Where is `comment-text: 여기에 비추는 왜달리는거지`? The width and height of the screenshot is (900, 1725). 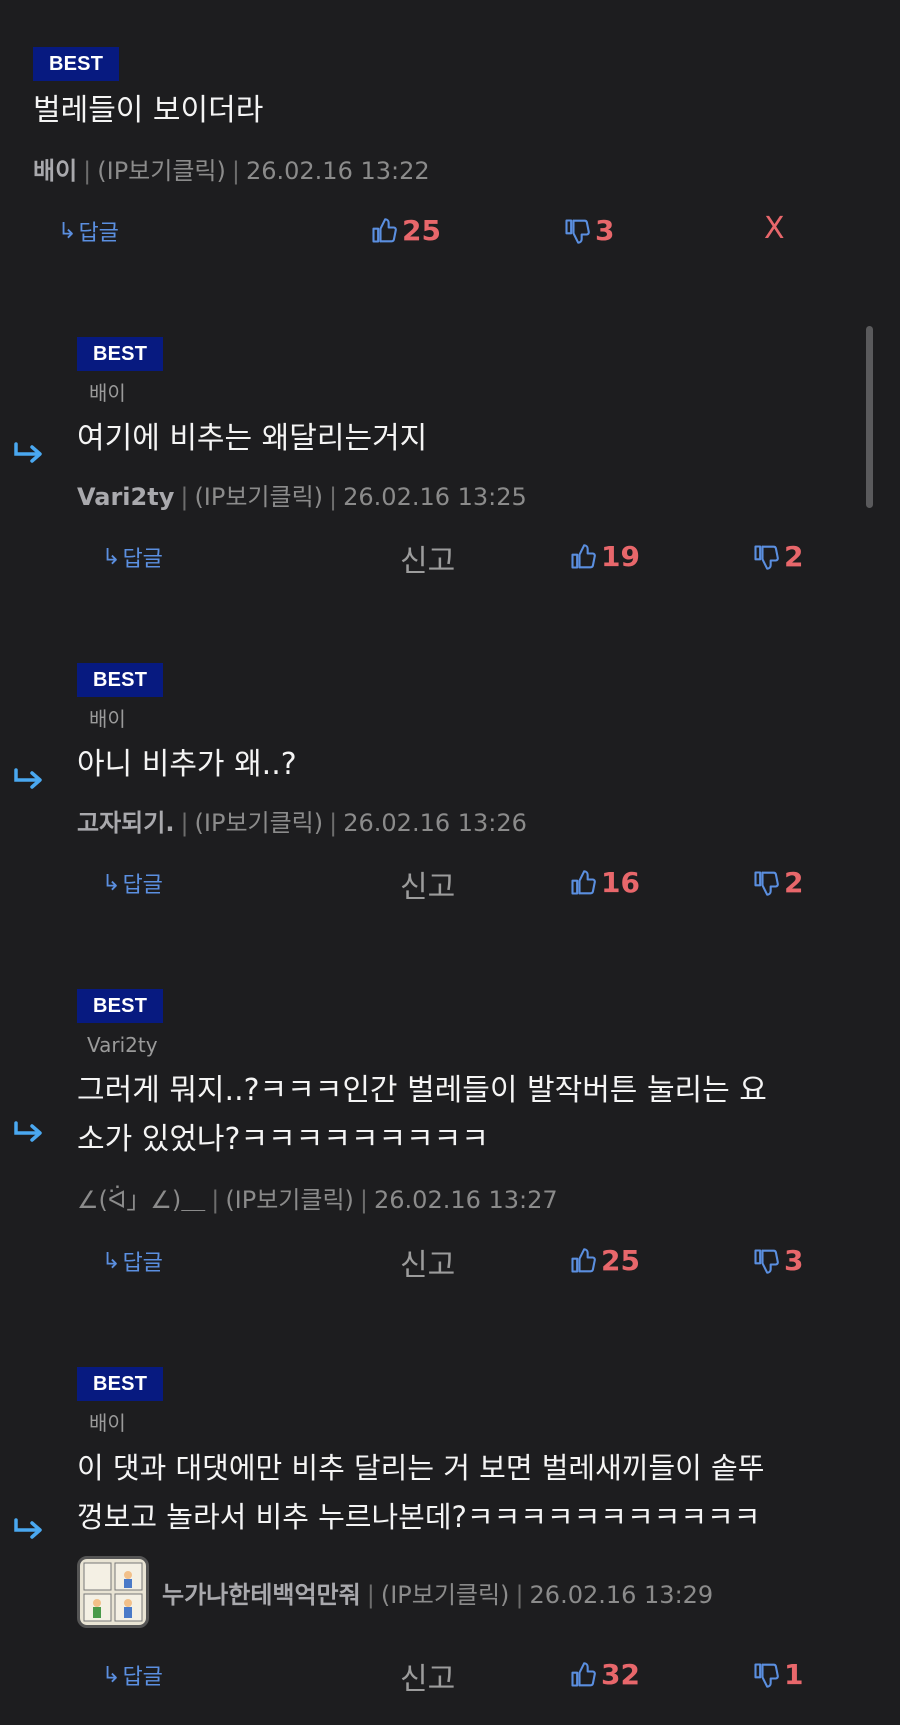 comment-text: 여기에 비추는 왜달리는거지 is located at coordinates (252, 438).